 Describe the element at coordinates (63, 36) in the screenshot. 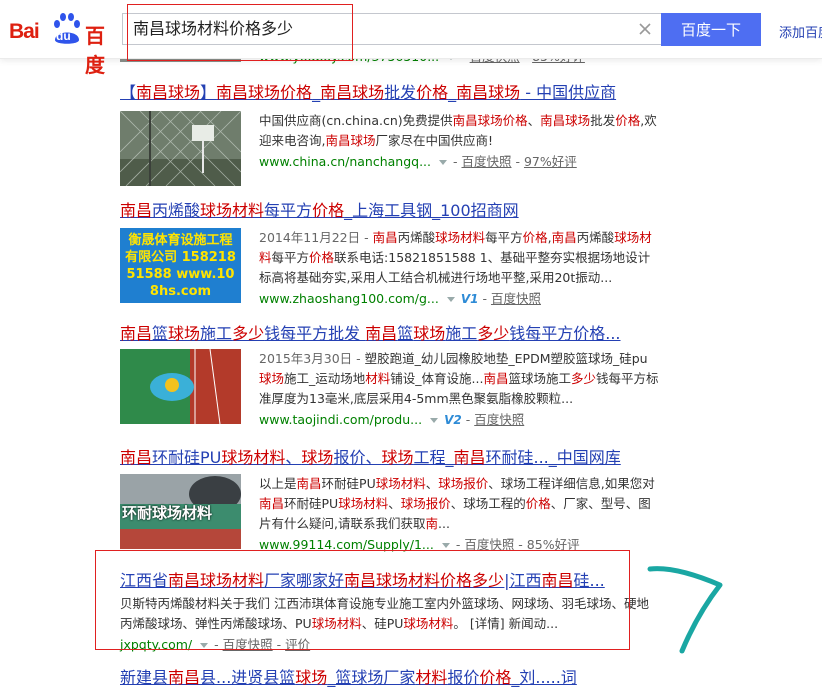

I see `logo-text-du: du` at that location.